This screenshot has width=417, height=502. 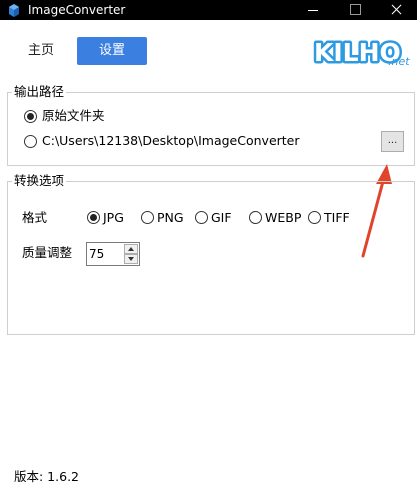 I want to click on spin-up-icon, so click(x=131, y=249).